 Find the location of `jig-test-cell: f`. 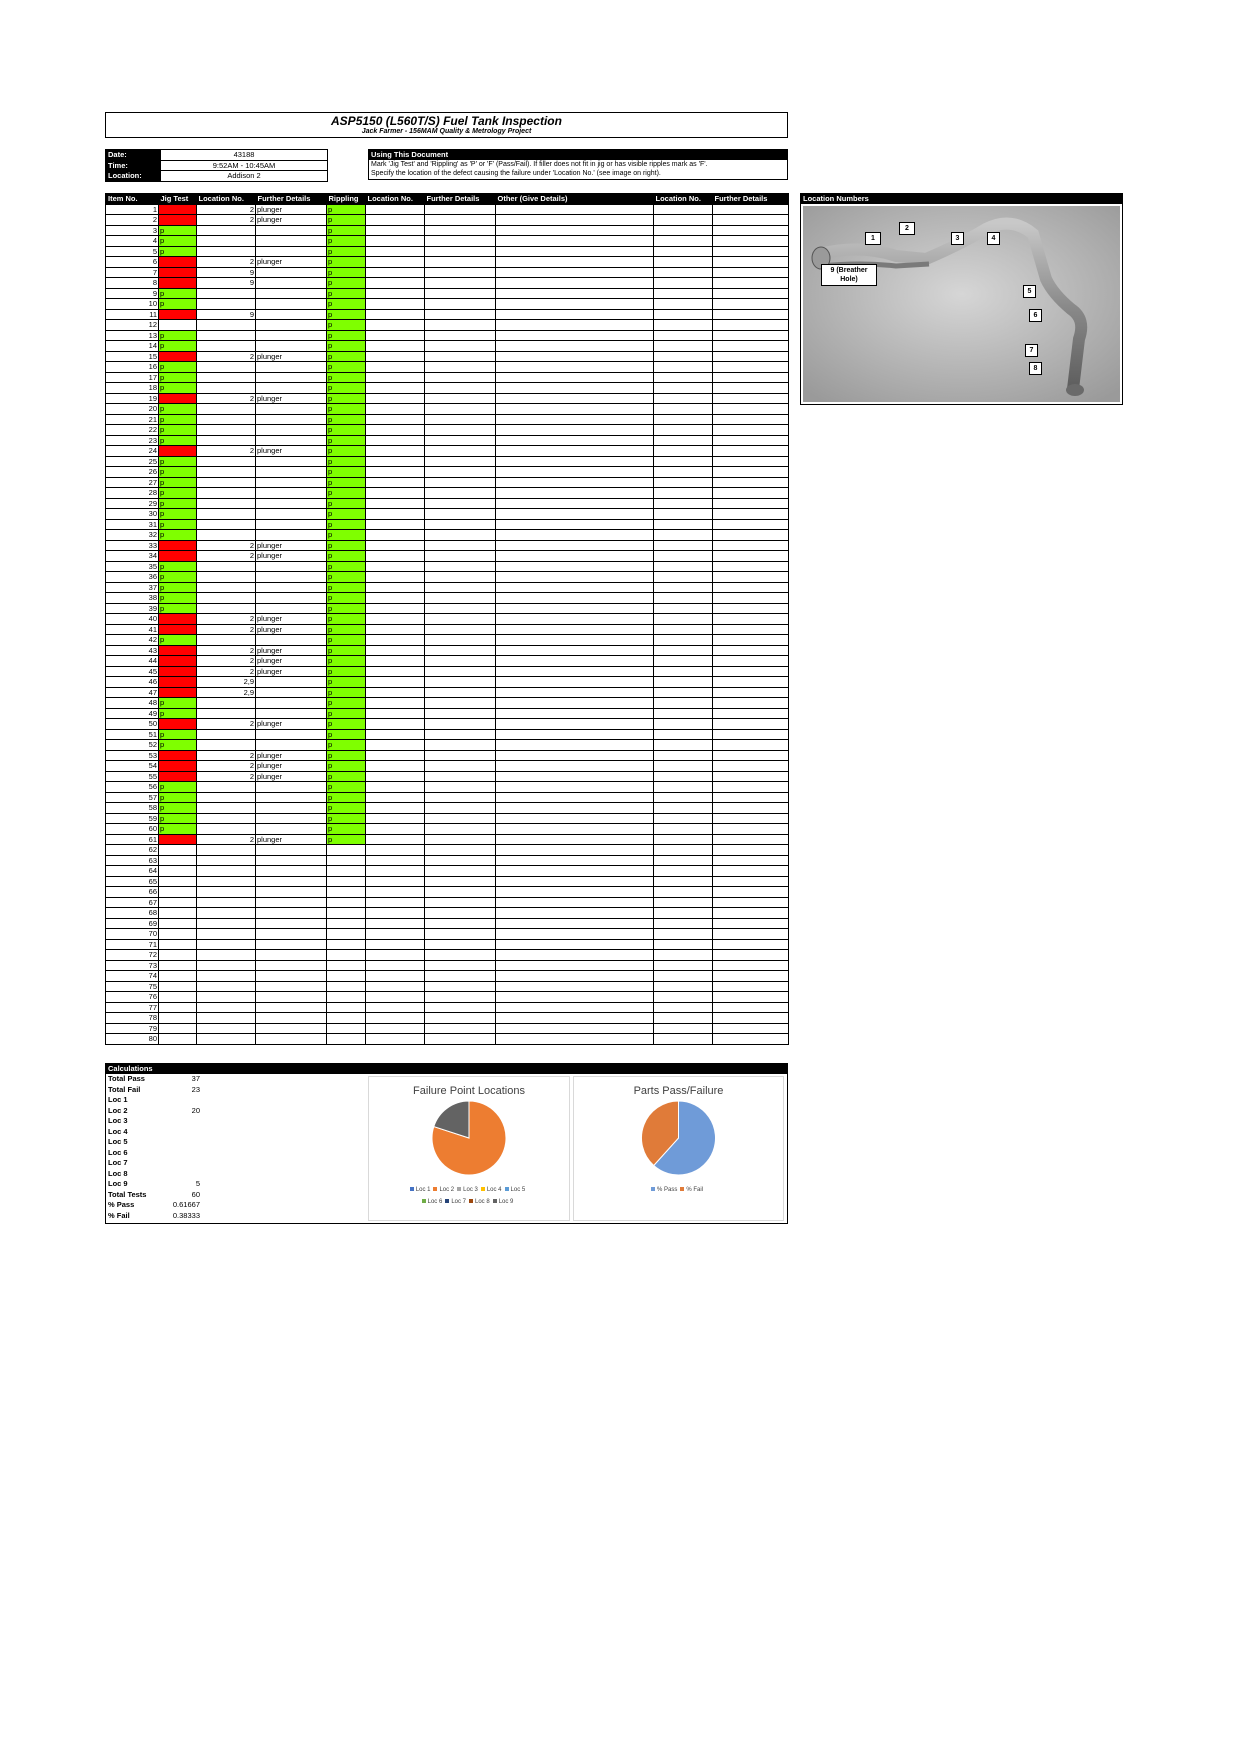

jig-test-cell: f is located at coordinates (177, 776).